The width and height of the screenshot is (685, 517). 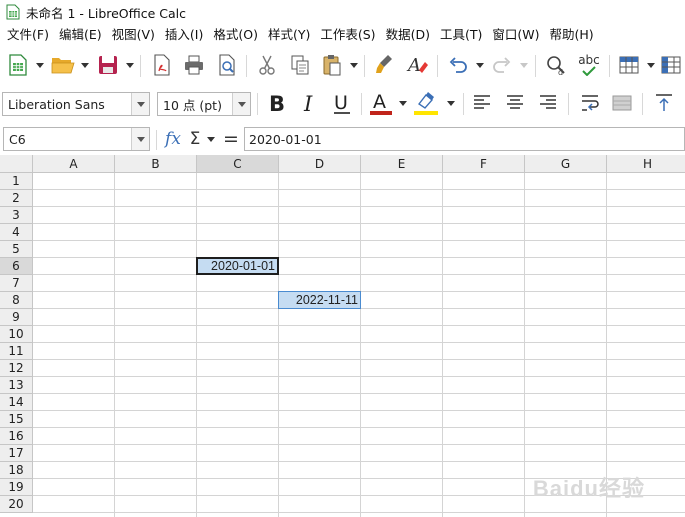 I want to click on row-header-11: 11, so click(x=16, y=351).